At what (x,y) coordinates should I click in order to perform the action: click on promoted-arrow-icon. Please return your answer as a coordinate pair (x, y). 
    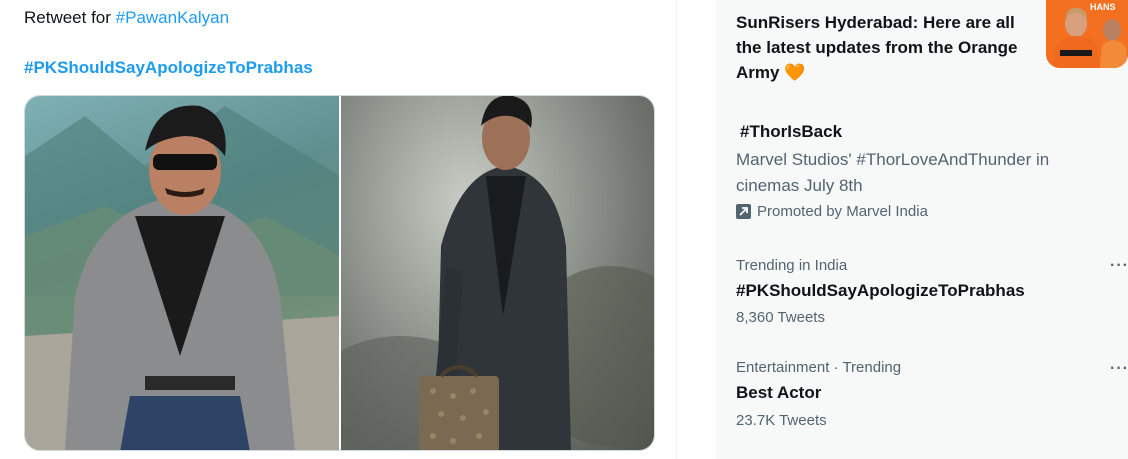
    Looking at the image, I should click on (743, 211).